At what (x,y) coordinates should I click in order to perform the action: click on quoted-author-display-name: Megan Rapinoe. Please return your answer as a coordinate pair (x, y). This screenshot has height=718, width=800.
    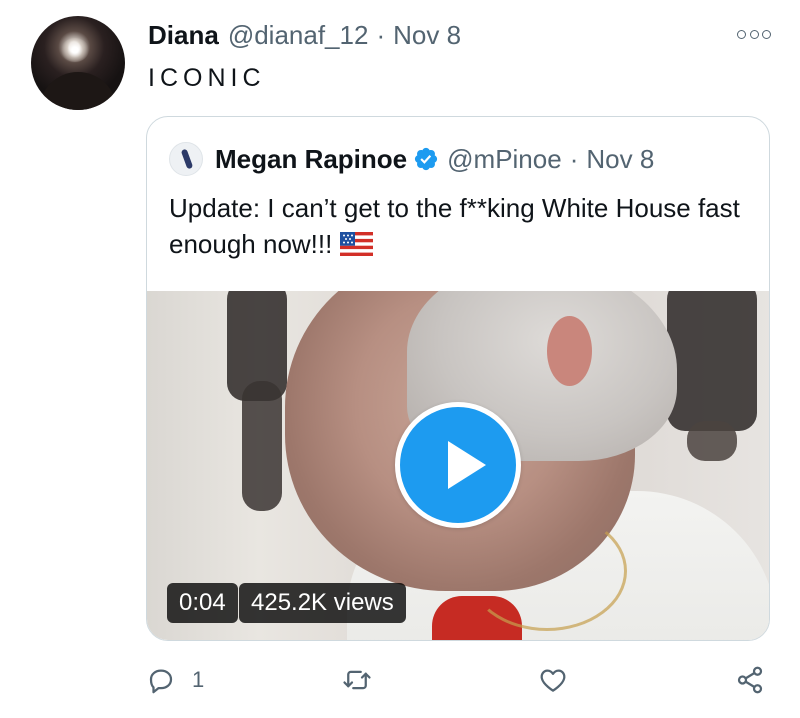
    Looking at the image, I should click on (311, 158).